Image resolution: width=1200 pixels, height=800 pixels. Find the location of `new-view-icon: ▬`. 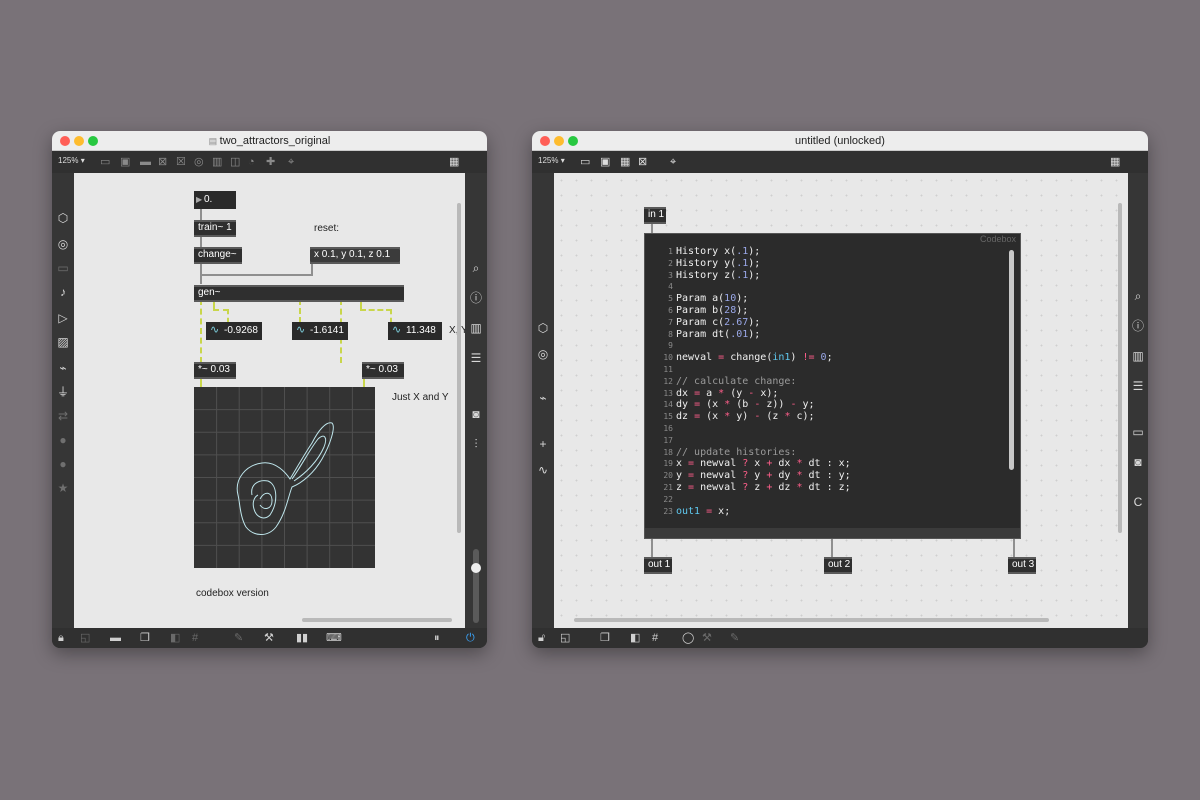

new-view-icon: ▬ is located at coordinates (115, 638).